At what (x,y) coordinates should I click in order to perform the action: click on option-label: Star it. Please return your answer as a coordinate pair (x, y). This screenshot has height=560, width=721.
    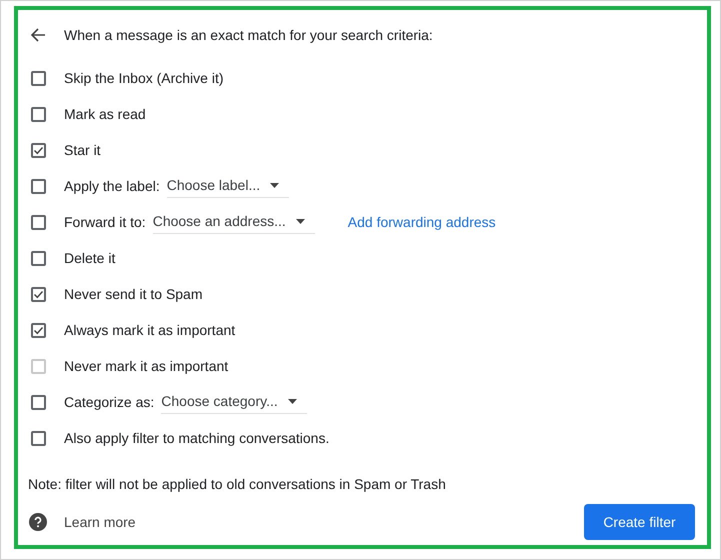
    Looking at the image, I should click on (82, 150).